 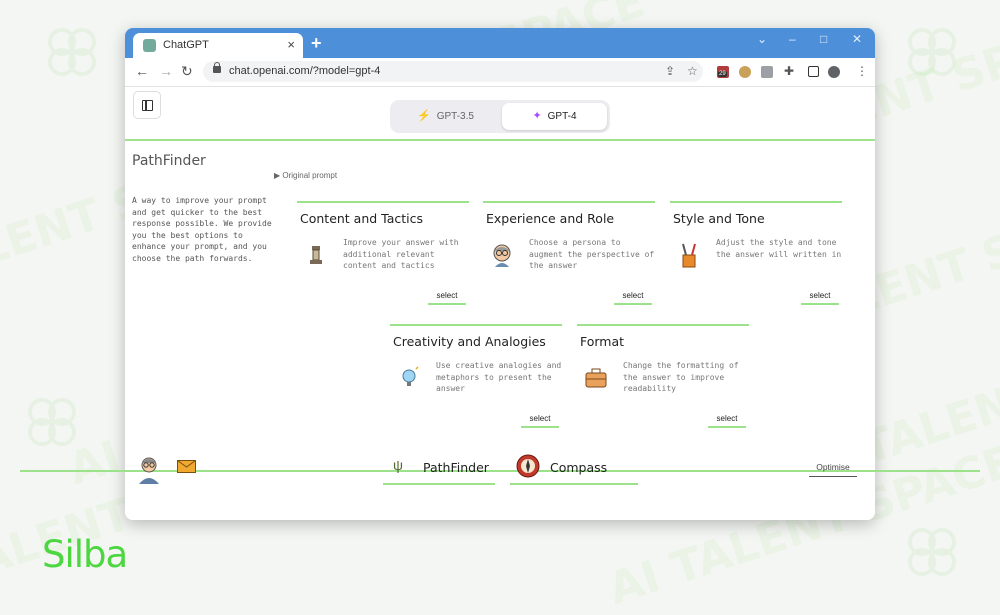 What do you see at coordinates (537, 116) in the screenshot?
I see `sparkle-icon: ✦` at bounding box center [537, 116].